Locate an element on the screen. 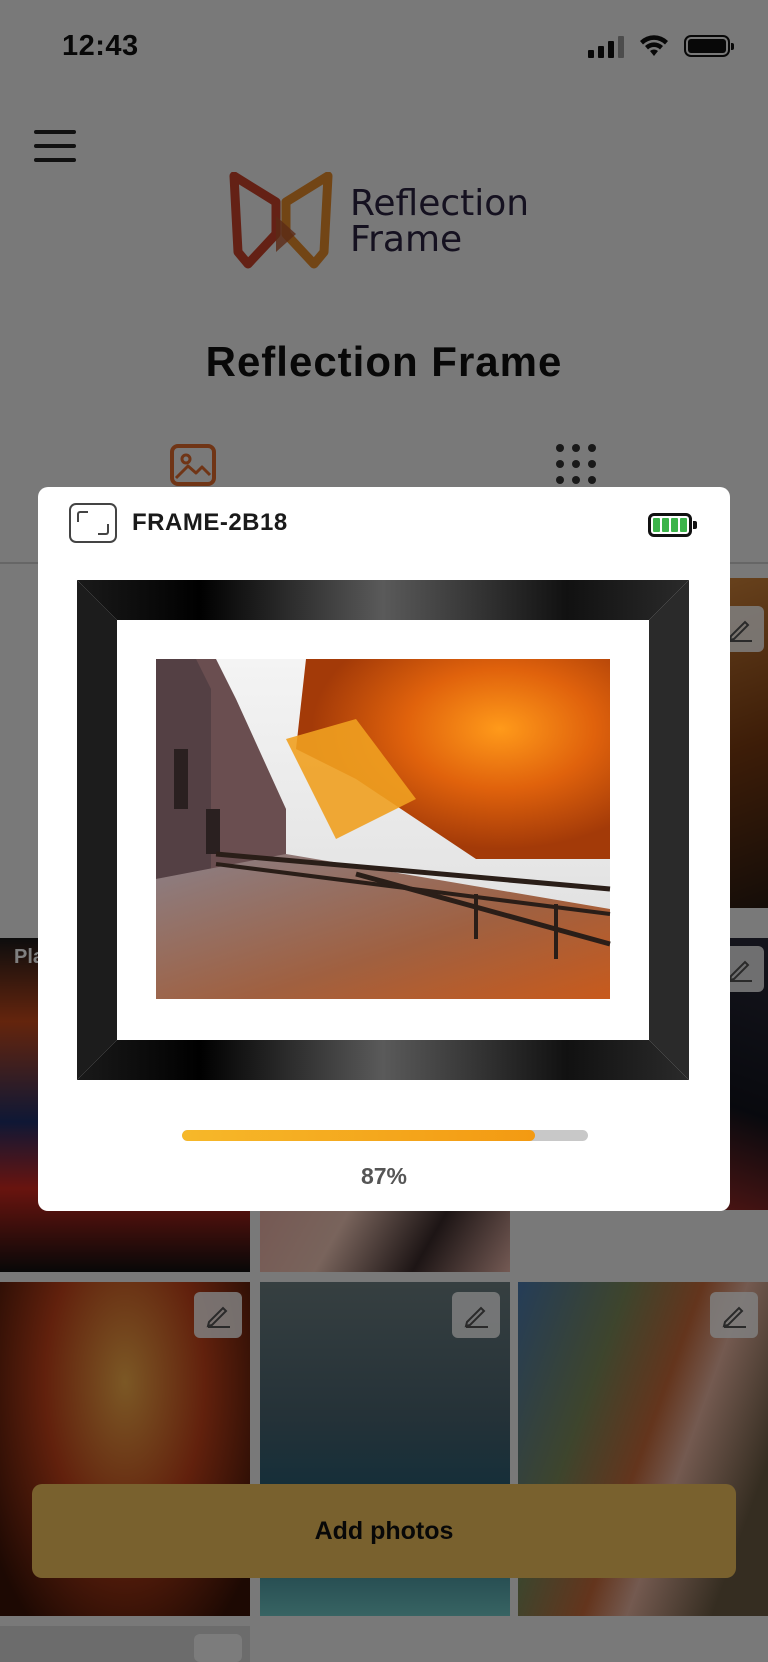 Image resolution: width=768 pixels, height=1662 pixels. frame-battery-icon is located at coordinates (672, 525).